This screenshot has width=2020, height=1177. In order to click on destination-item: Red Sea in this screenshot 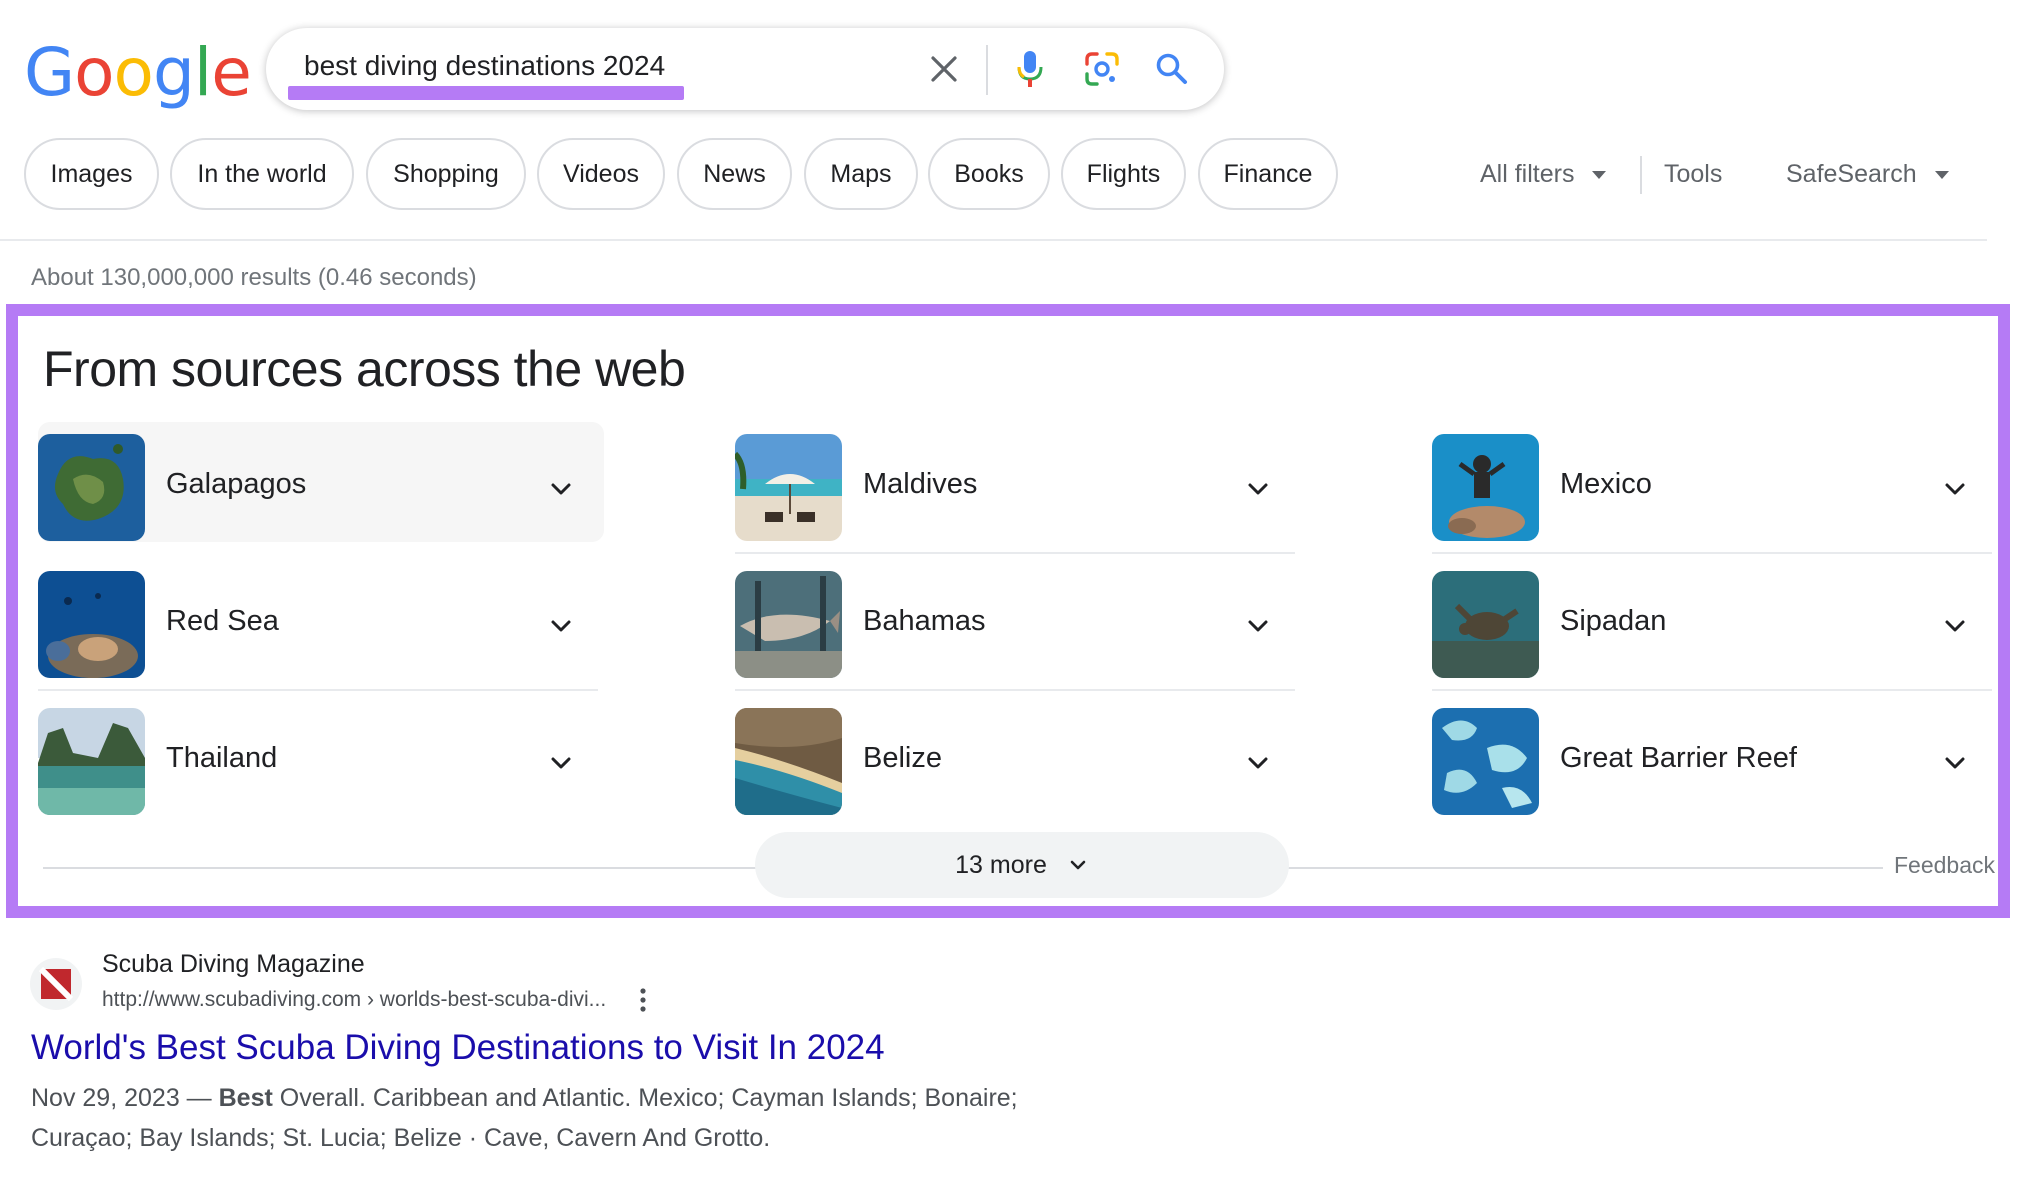, I will do `click(318, 625)`.